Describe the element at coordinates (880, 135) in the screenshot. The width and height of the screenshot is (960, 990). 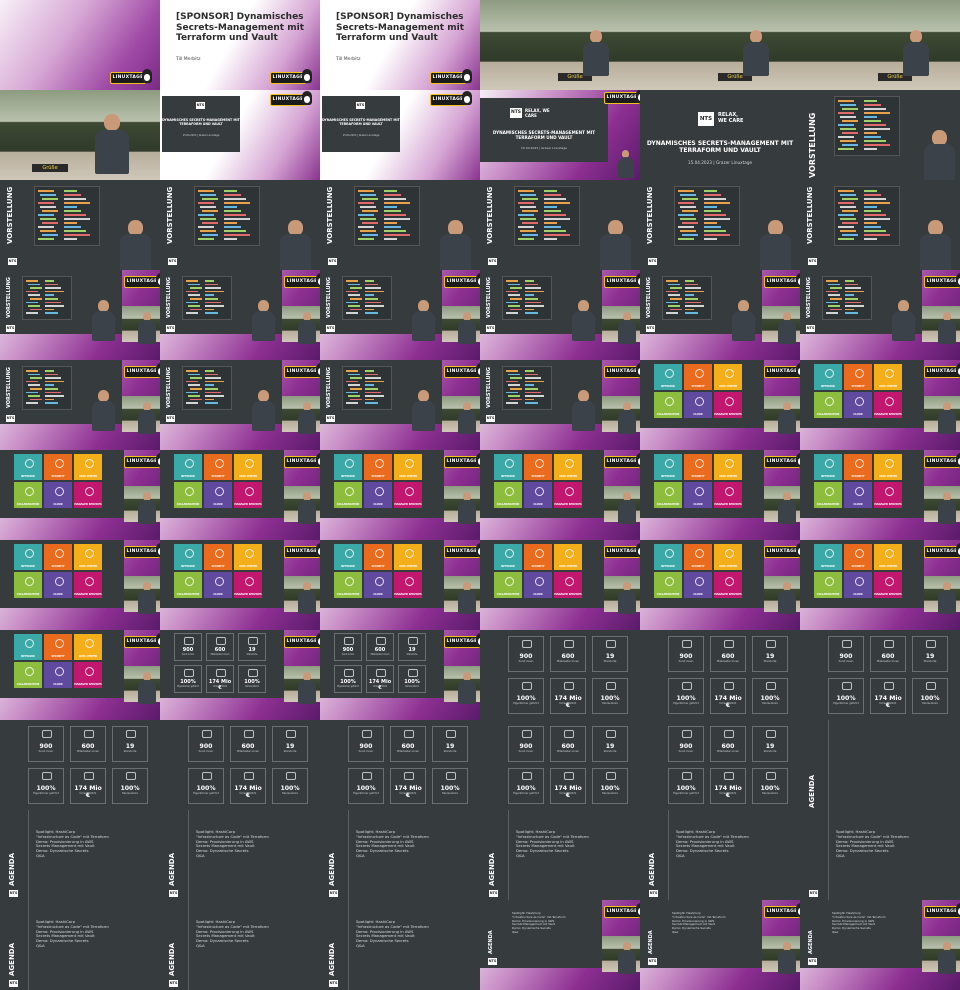
I see `video-frame-thumbnail: VORSTELLUNG` at that location.